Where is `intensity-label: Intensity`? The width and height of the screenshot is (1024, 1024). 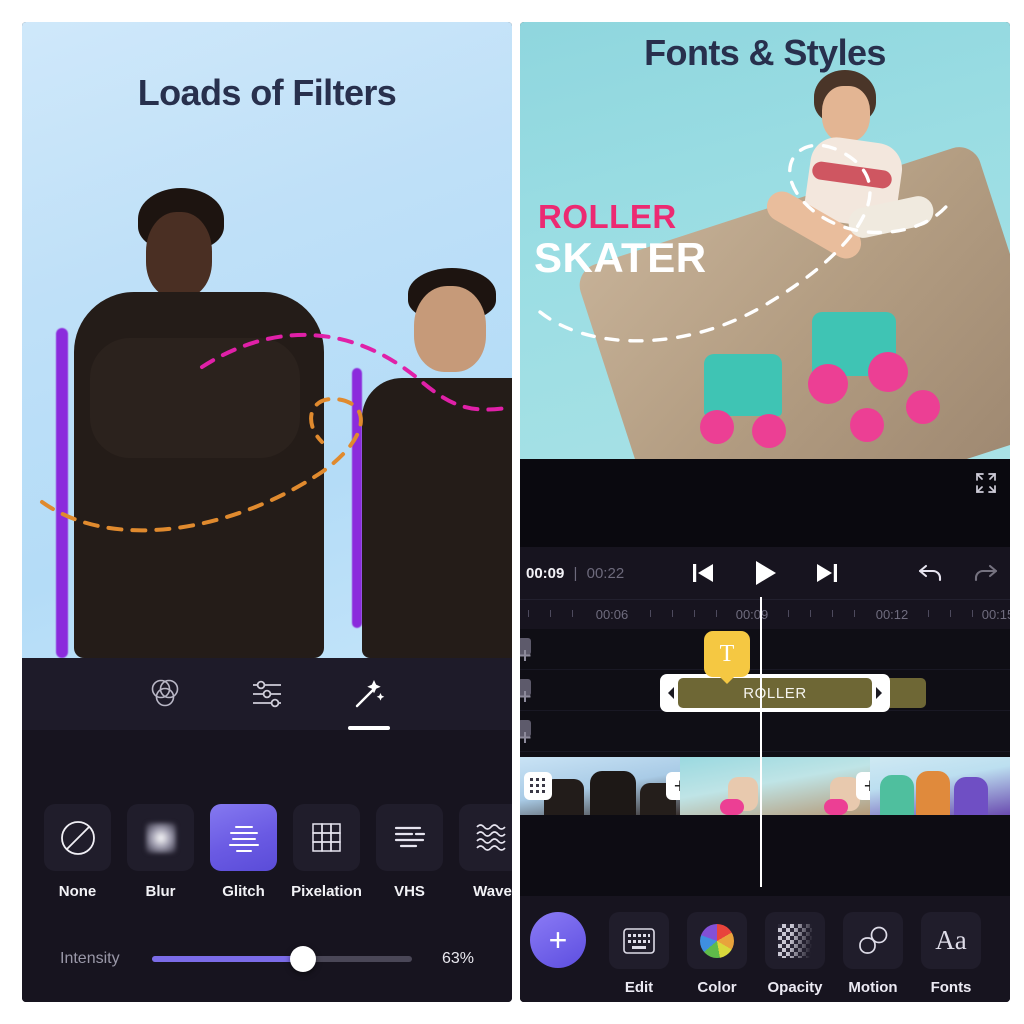
intensity-label: Intensity is located at coordinates (90, 958).